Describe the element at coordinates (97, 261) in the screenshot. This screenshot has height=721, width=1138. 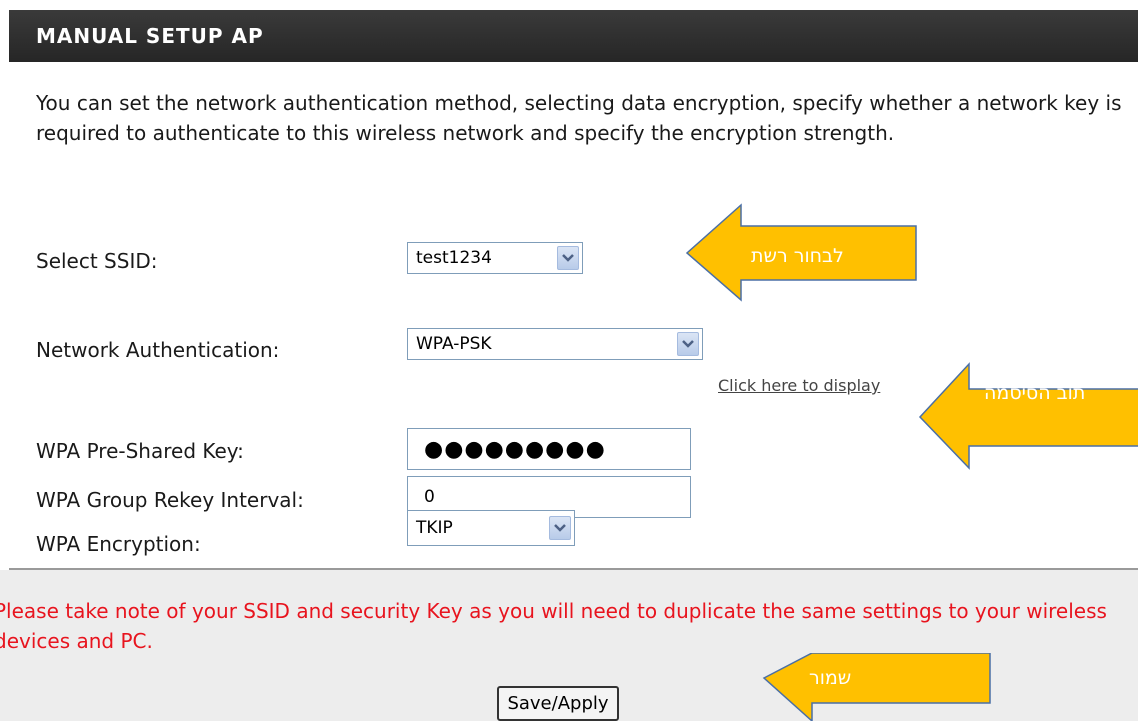
I see `ssid-label: Select SSID:` at that location.